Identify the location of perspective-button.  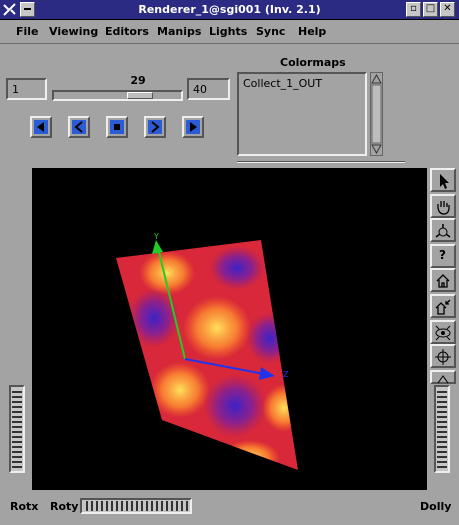
(443, 377).